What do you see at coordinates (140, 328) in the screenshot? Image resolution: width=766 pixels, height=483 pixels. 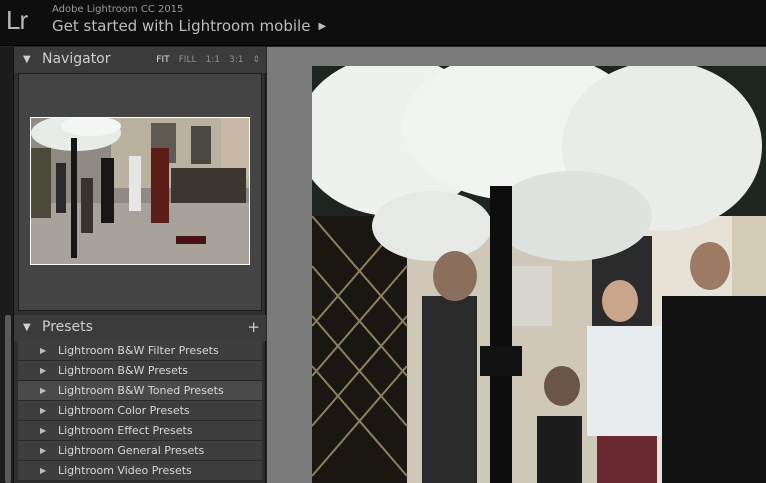 I see `presets-header: ▼ Presets +` at bounding box center [140, 328].